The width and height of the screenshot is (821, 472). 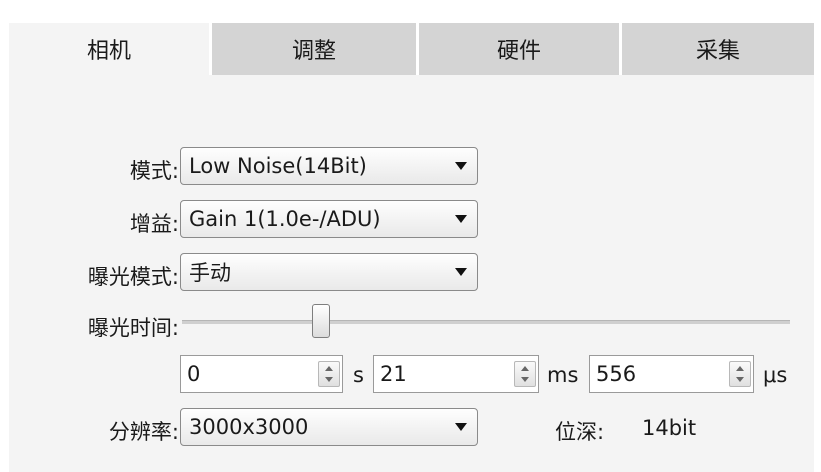 What do you see at coordinates (456, 374) in the screenshot?
I see `milliseconds-spinbox: 21` at bounding box center [456, 374].